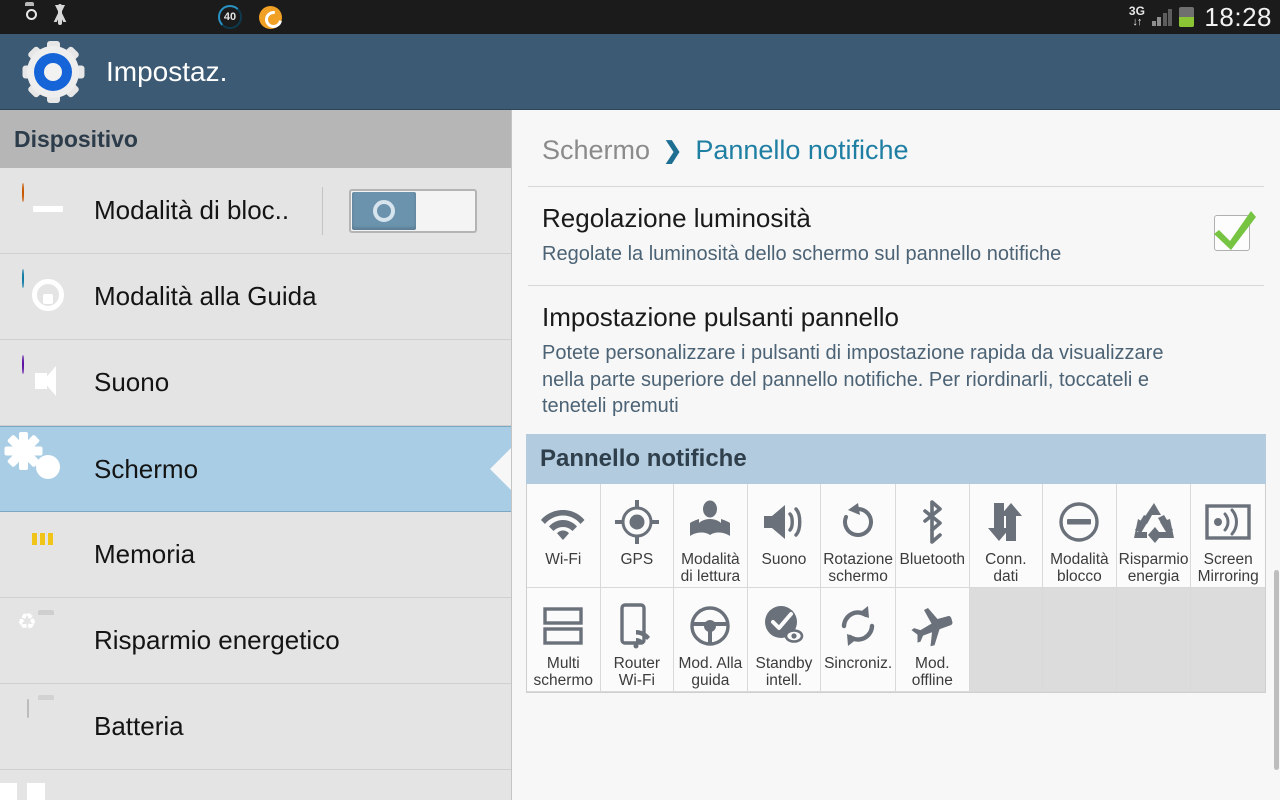 The width and height of the screenshot is (1280, 800). What do you see at coordinates (710, 568) in the screenshot?
I see `quick-tile-label: Modalità di lettura` at bounding box center [710, 568].